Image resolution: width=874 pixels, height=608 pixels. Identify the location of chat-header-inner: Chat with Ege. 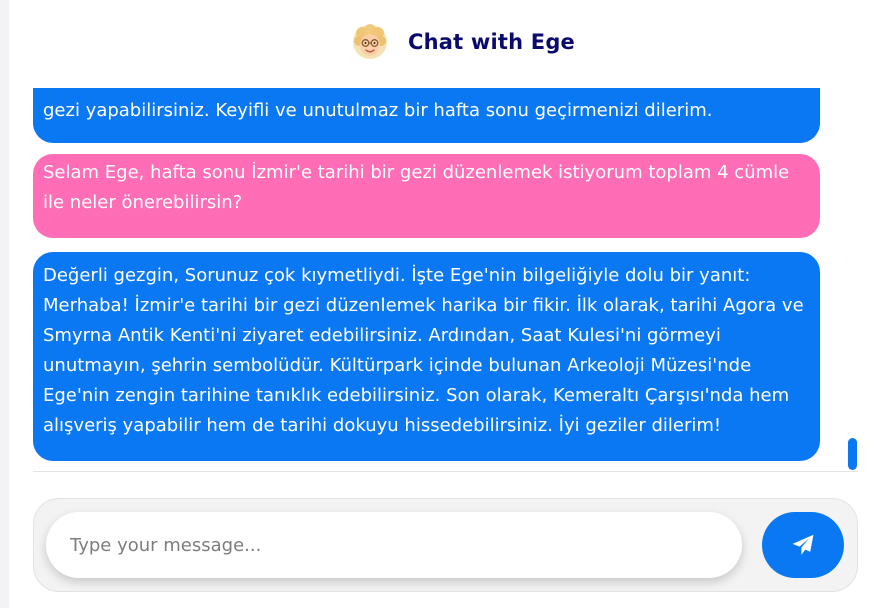
(463, 42).